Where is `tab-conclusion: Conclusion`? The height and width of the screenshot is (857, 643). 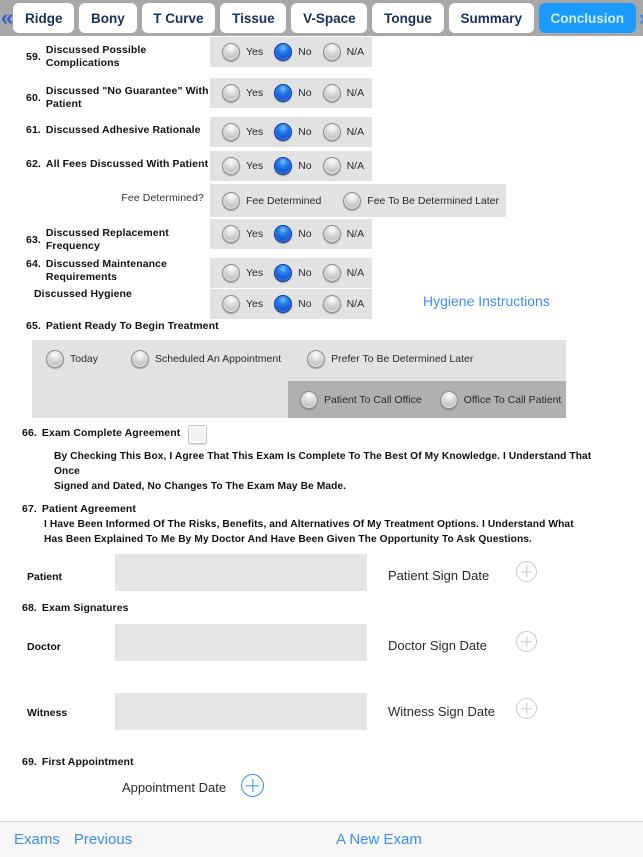
tab-conclusion: Conclusion is located at coordinates (587, 18).